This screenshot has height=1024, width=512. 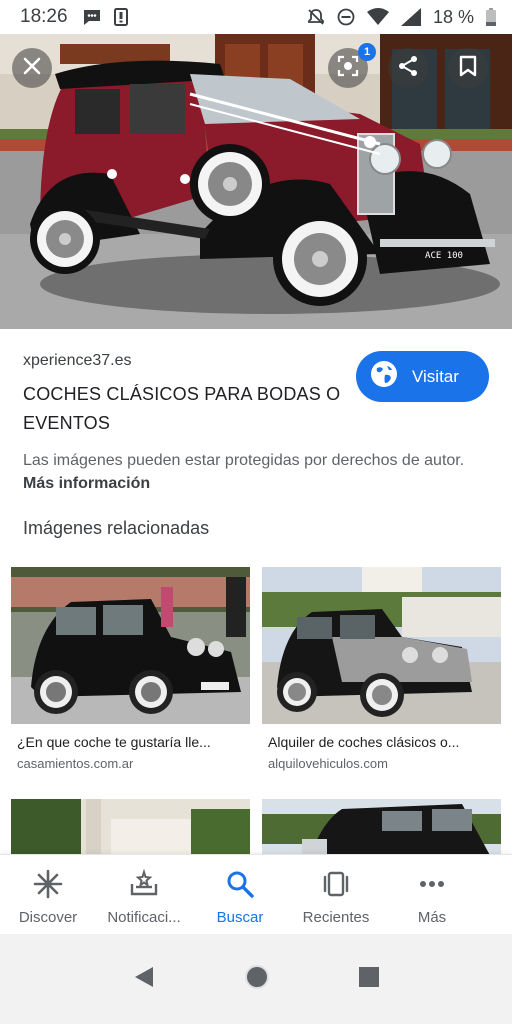 What do you see at coordinates (256, 17) in the screenshot?
I see `status-bar: 18:26 18 %` at bounding box center [256, 17].